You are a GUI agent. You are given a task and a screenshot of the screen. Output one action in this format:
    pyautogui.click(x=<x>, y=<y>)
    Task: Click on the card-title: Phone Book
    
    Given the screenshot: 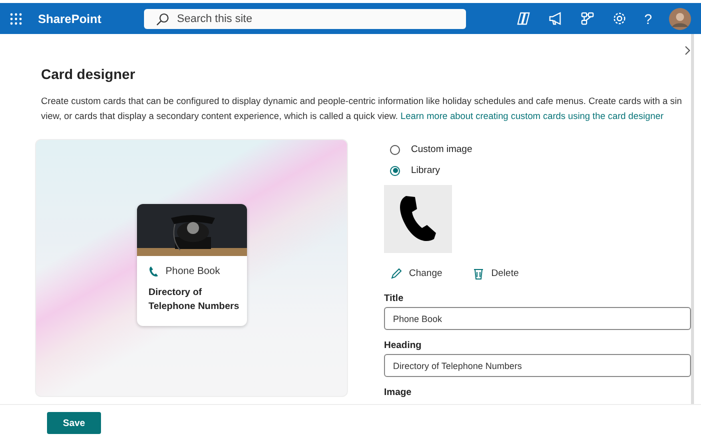 What is the action you would take?
    pyautogui.click(x=193, y=271)
    